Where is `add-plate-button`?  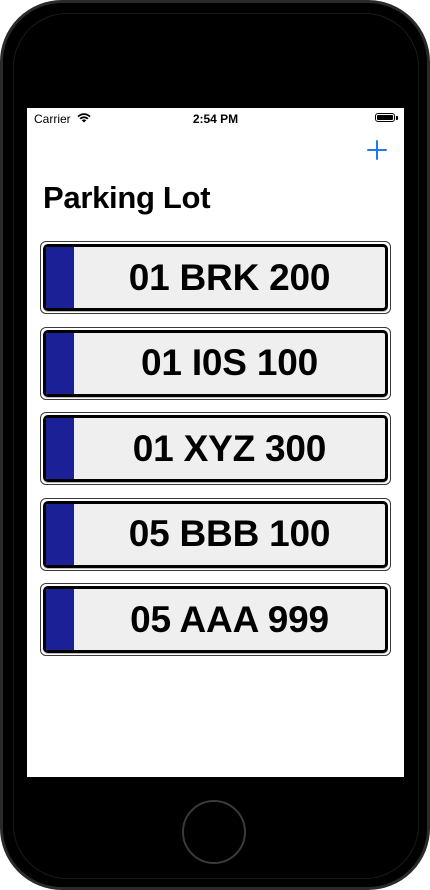
add-plate-button is located at coordinates (377, 150).